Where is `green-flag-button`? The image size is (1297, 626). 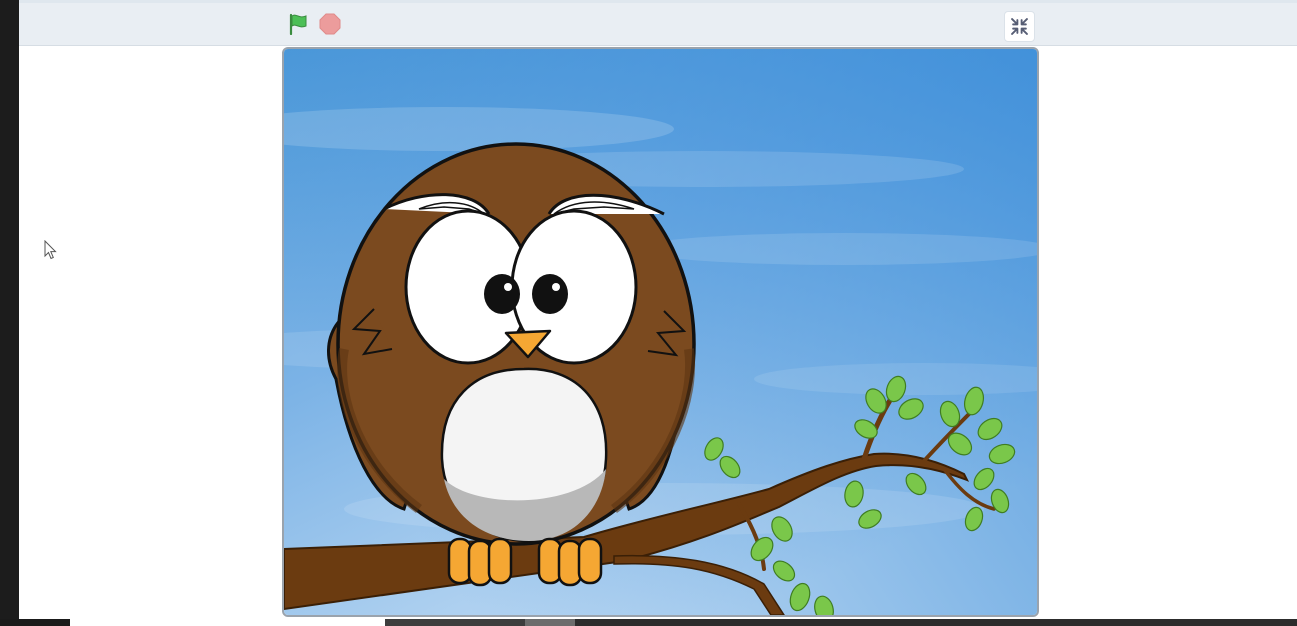 green-flag-button is located at coordinates (298, 24).